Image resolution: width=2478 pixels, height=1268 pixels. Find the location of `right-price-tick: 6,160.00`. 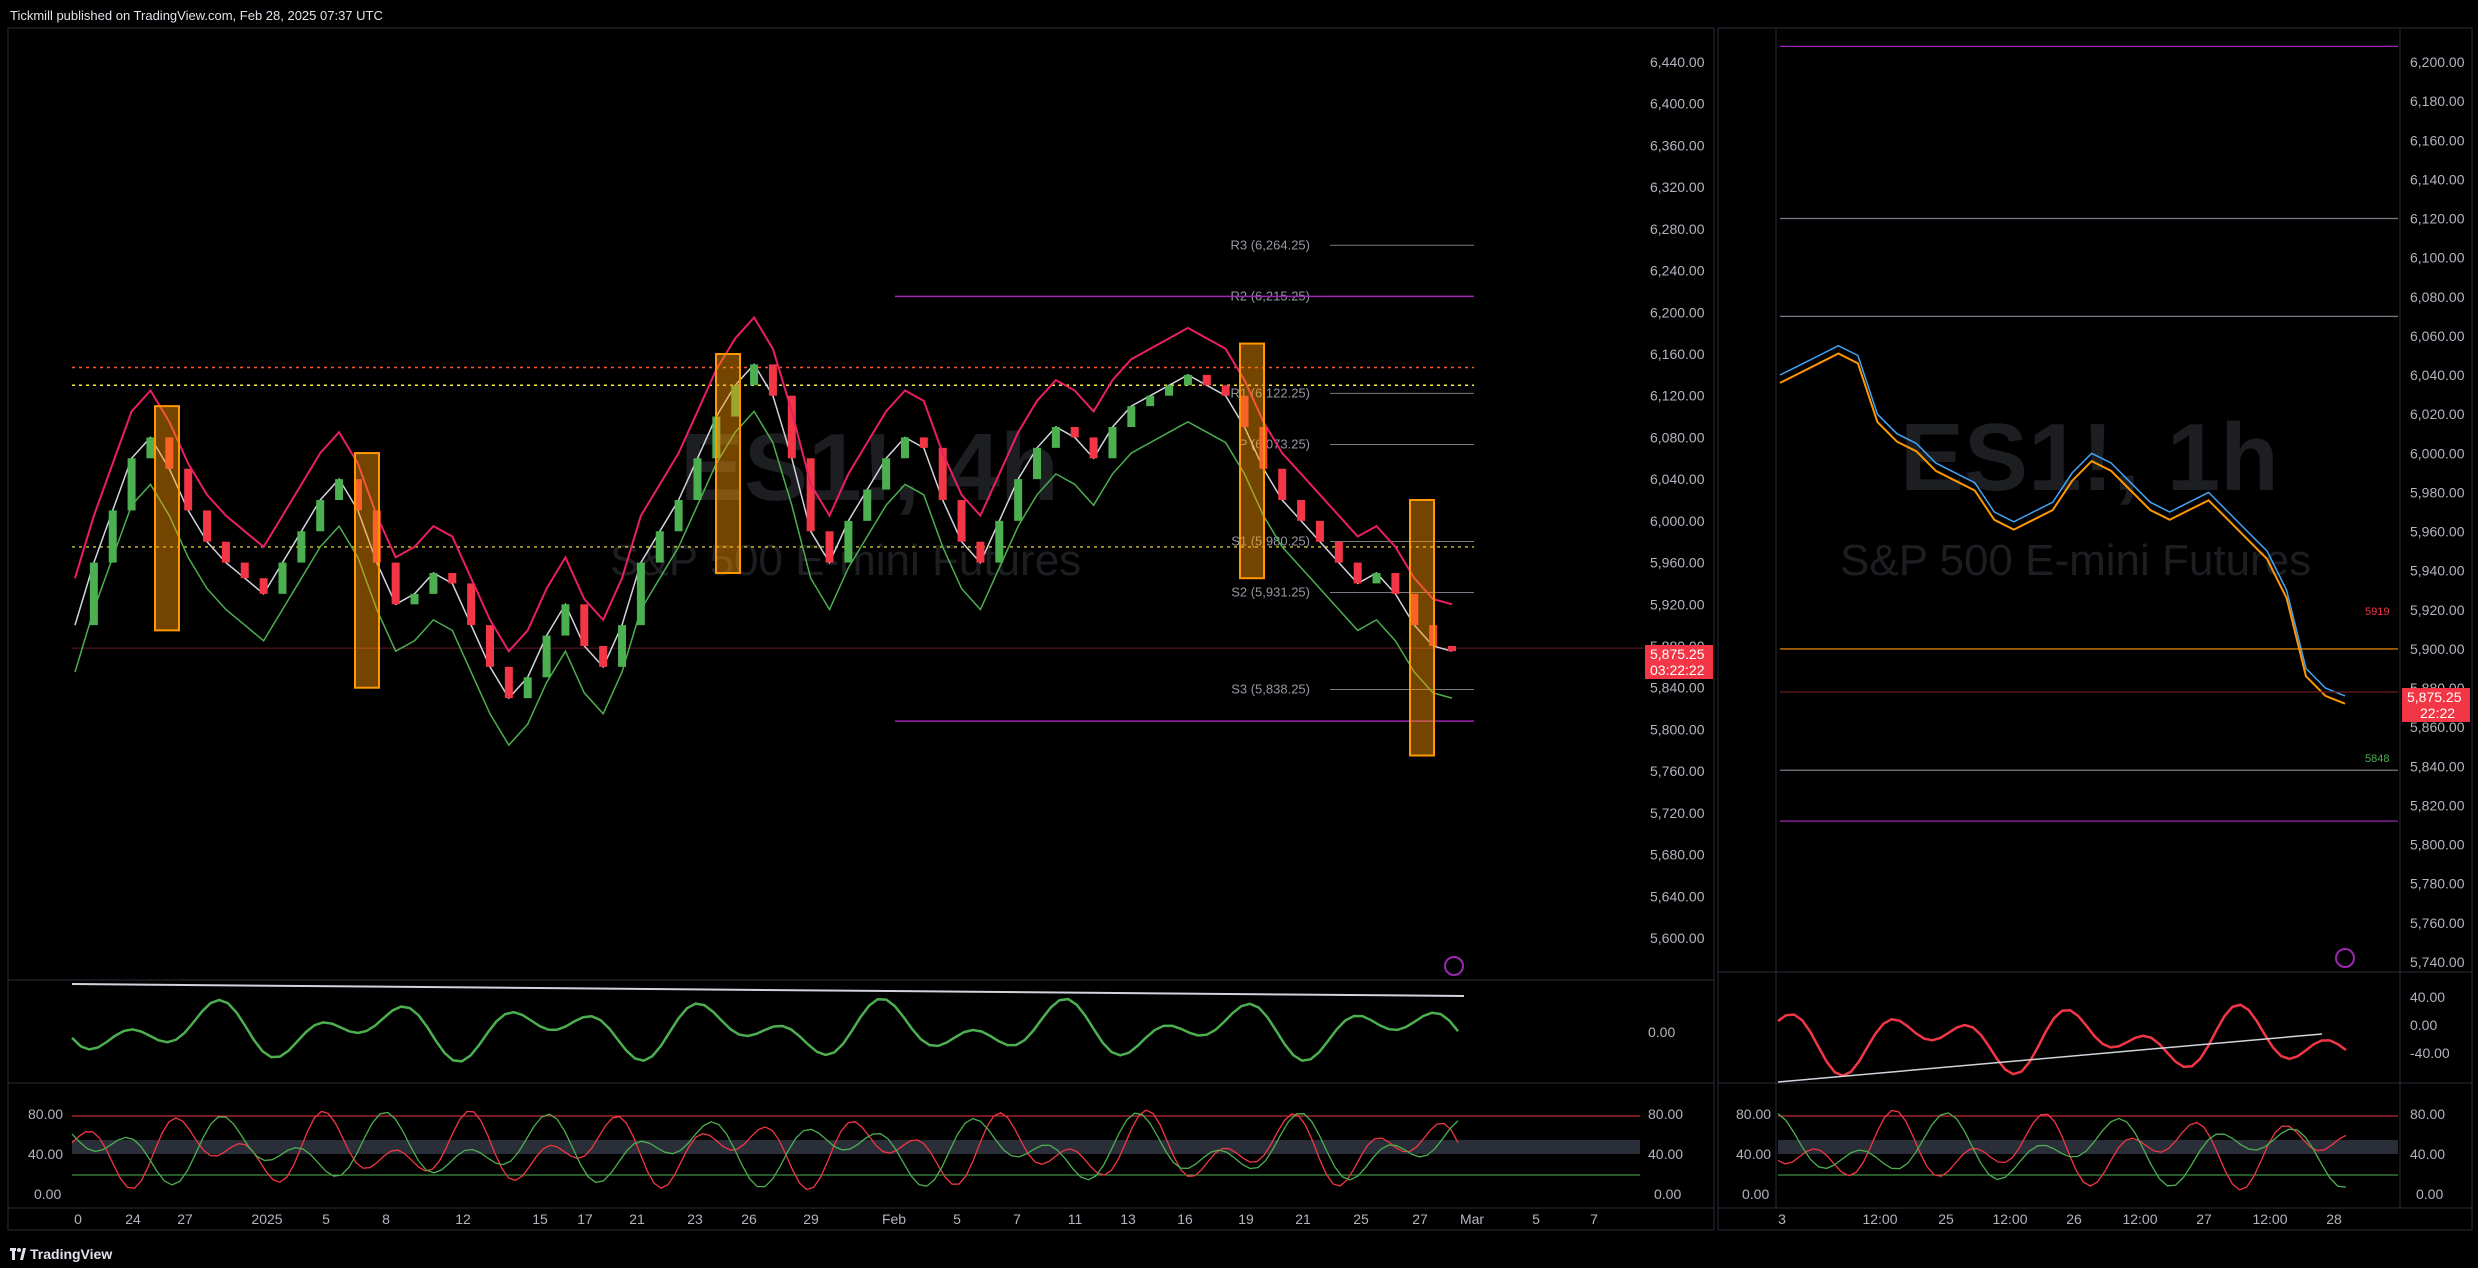

right-price-tick: 6,160.00 is located at coordinates (2437, 140).